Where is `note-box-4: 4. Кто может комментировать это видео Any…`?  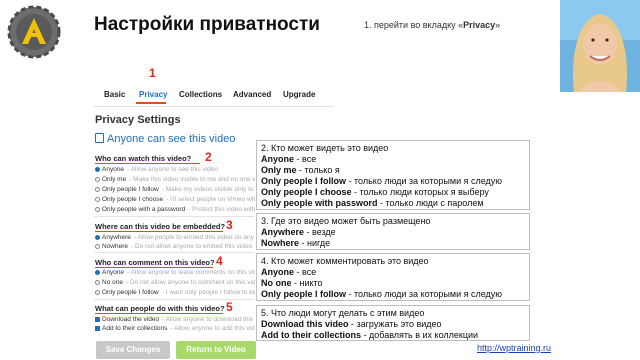 note-box-4: 4. Кто может комментировать это видео Any… is located at coordinates (393, 277).